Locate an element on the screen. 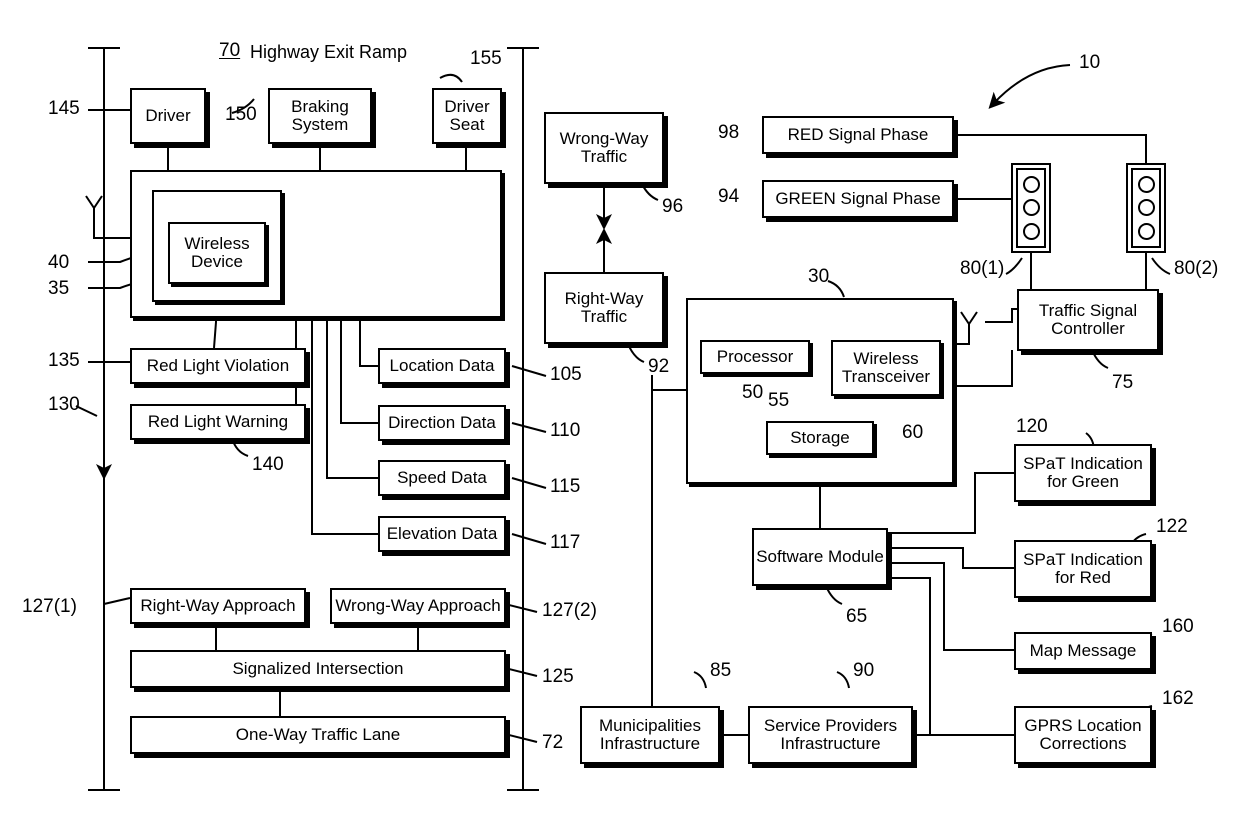 This screenshot has height=833, width=1240. wireless-device-label: Wireless Device is located at coordinates (217, 252).